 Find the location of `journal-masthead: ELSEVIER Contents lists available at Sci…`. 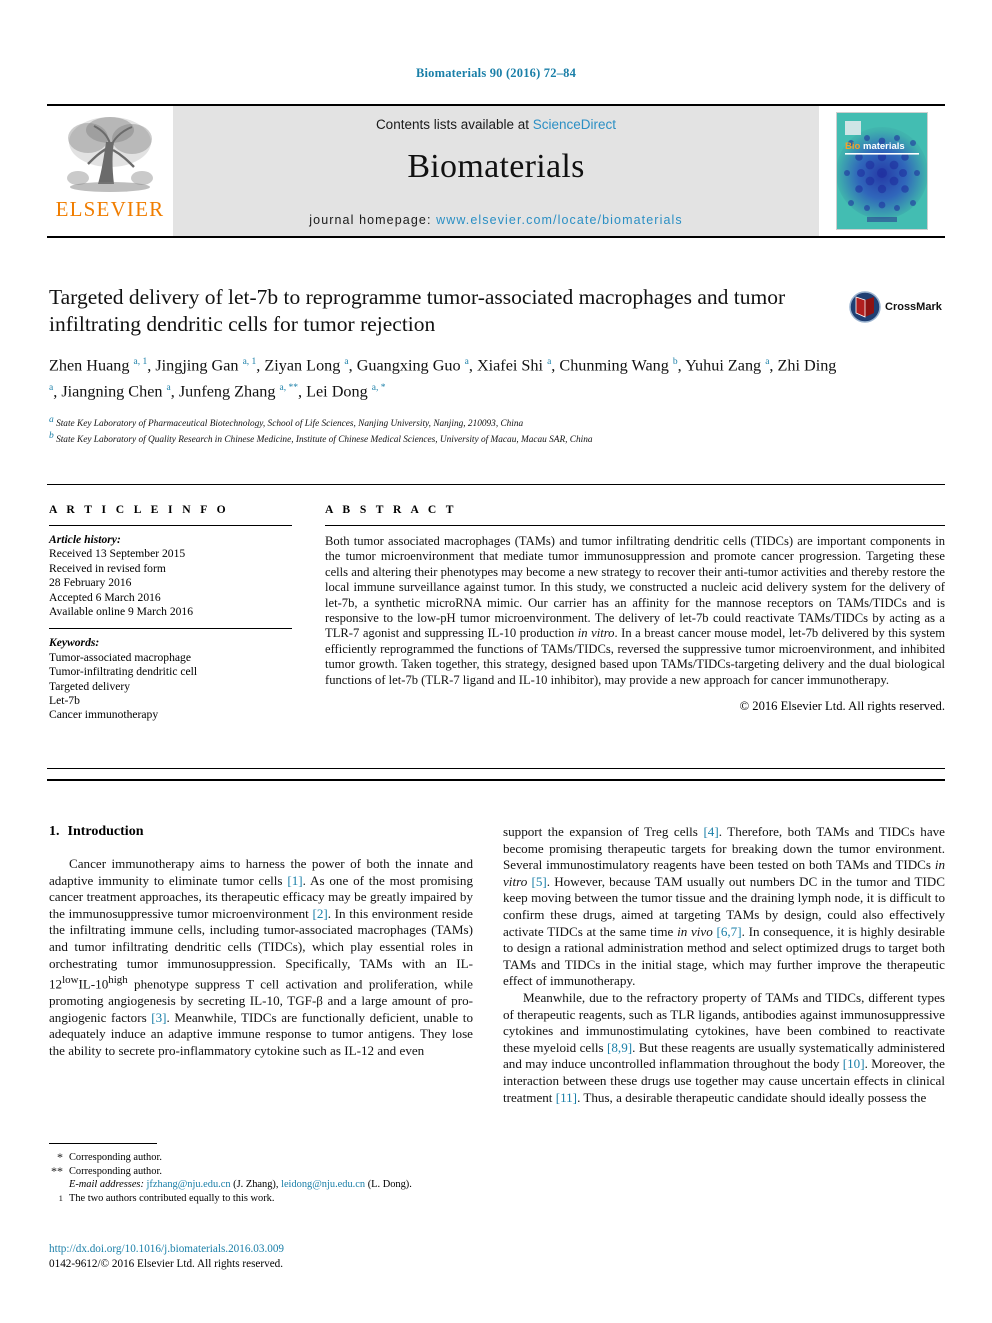

journal-masthead: ELSEVIER Contents lists available at Sci… is located at coordinates (496, 171).